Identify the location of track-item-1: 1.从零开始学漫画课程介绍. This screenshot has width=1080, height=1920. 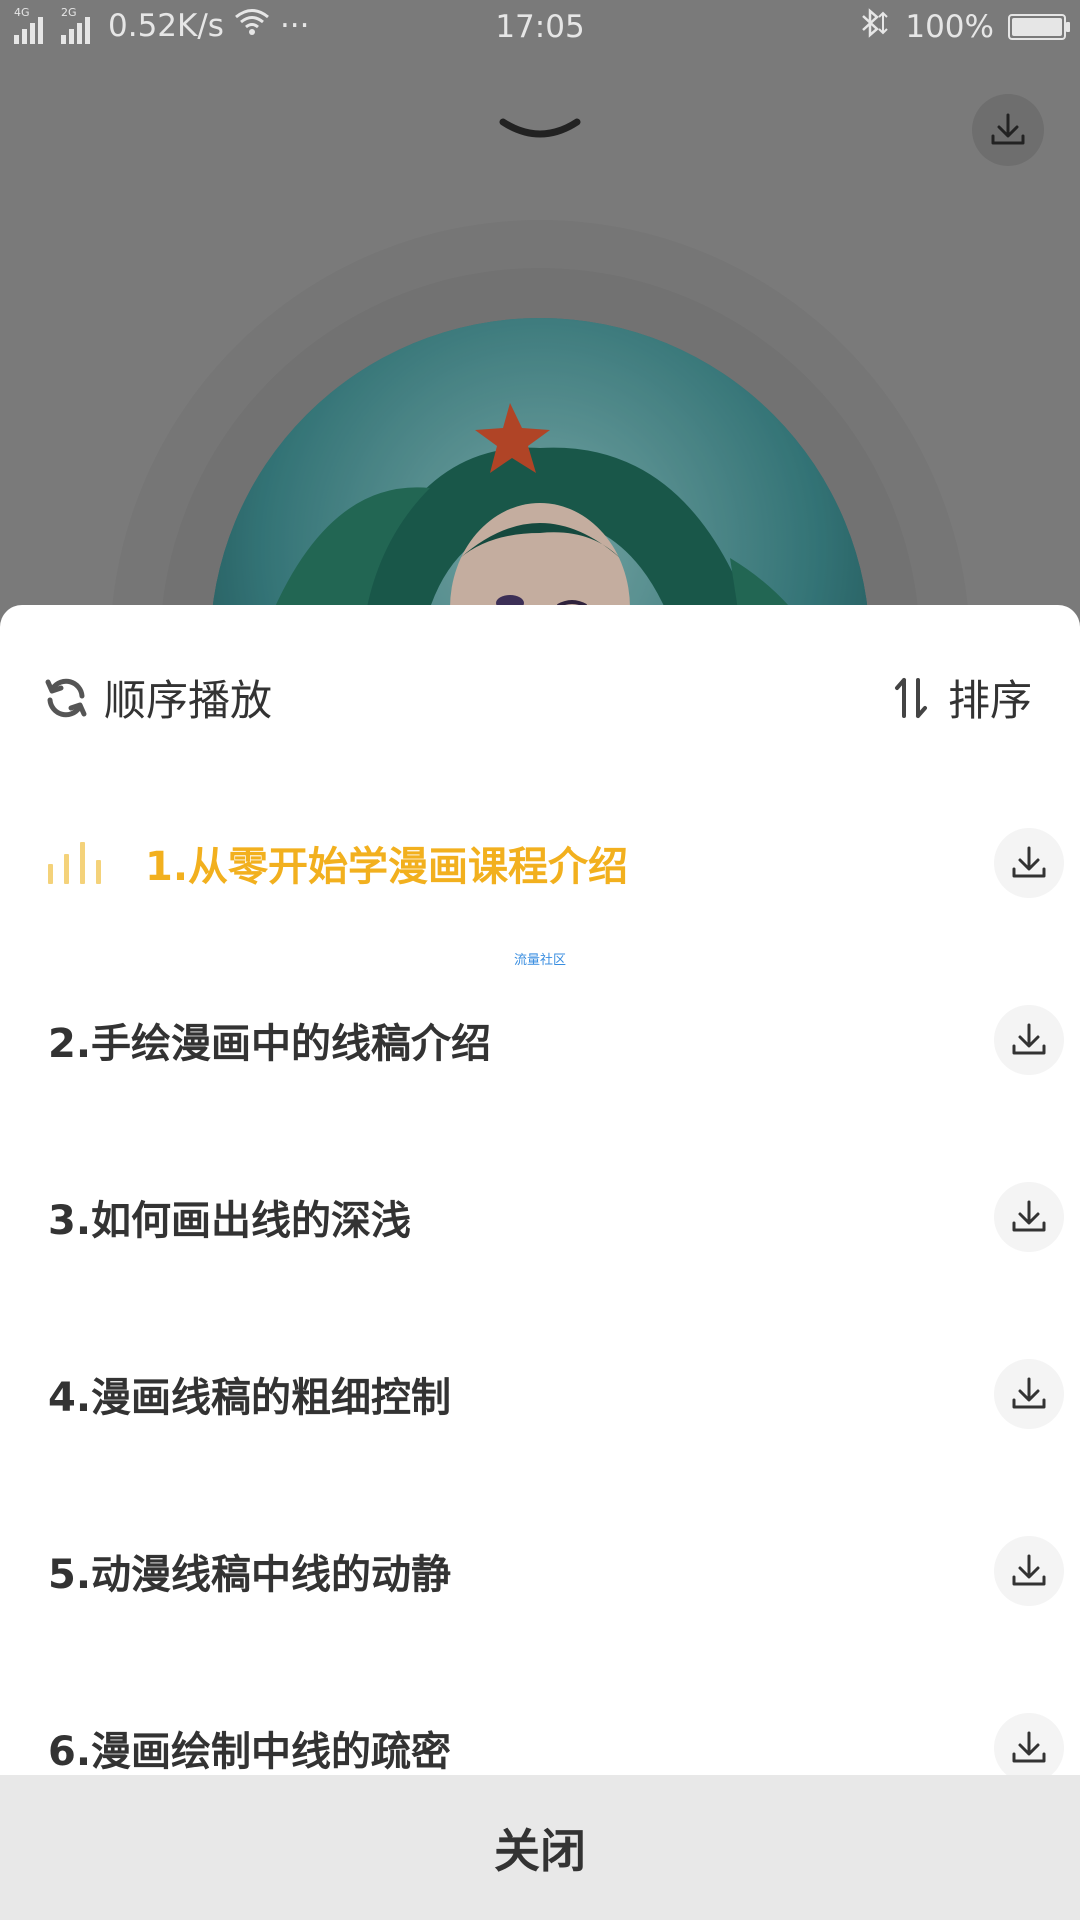
(540, 863).